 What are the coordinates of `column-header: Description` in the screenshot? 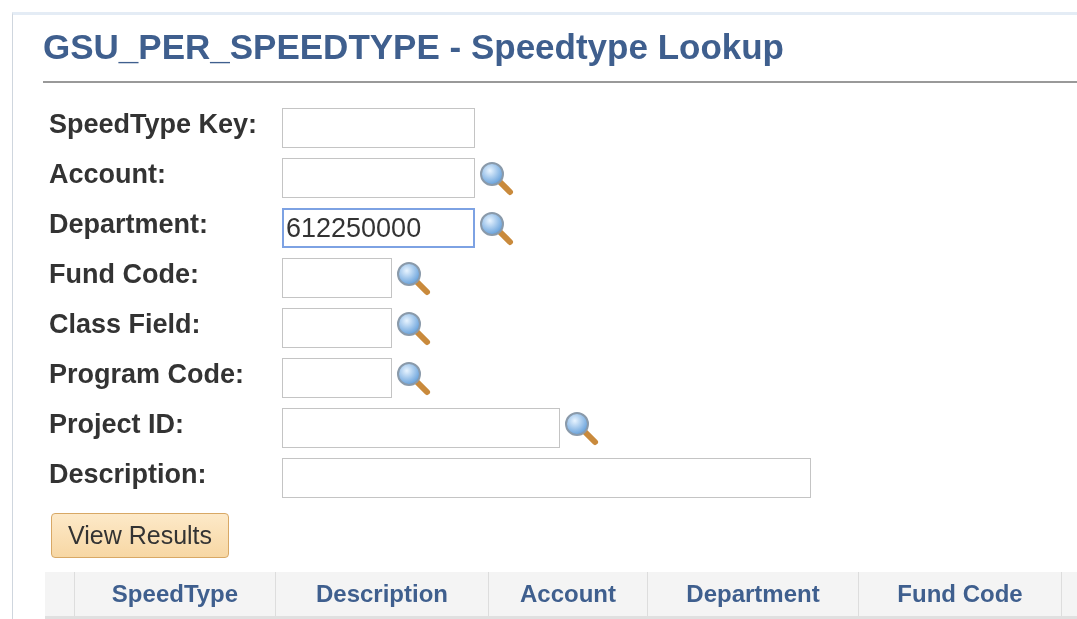 It's located at (382, 594).